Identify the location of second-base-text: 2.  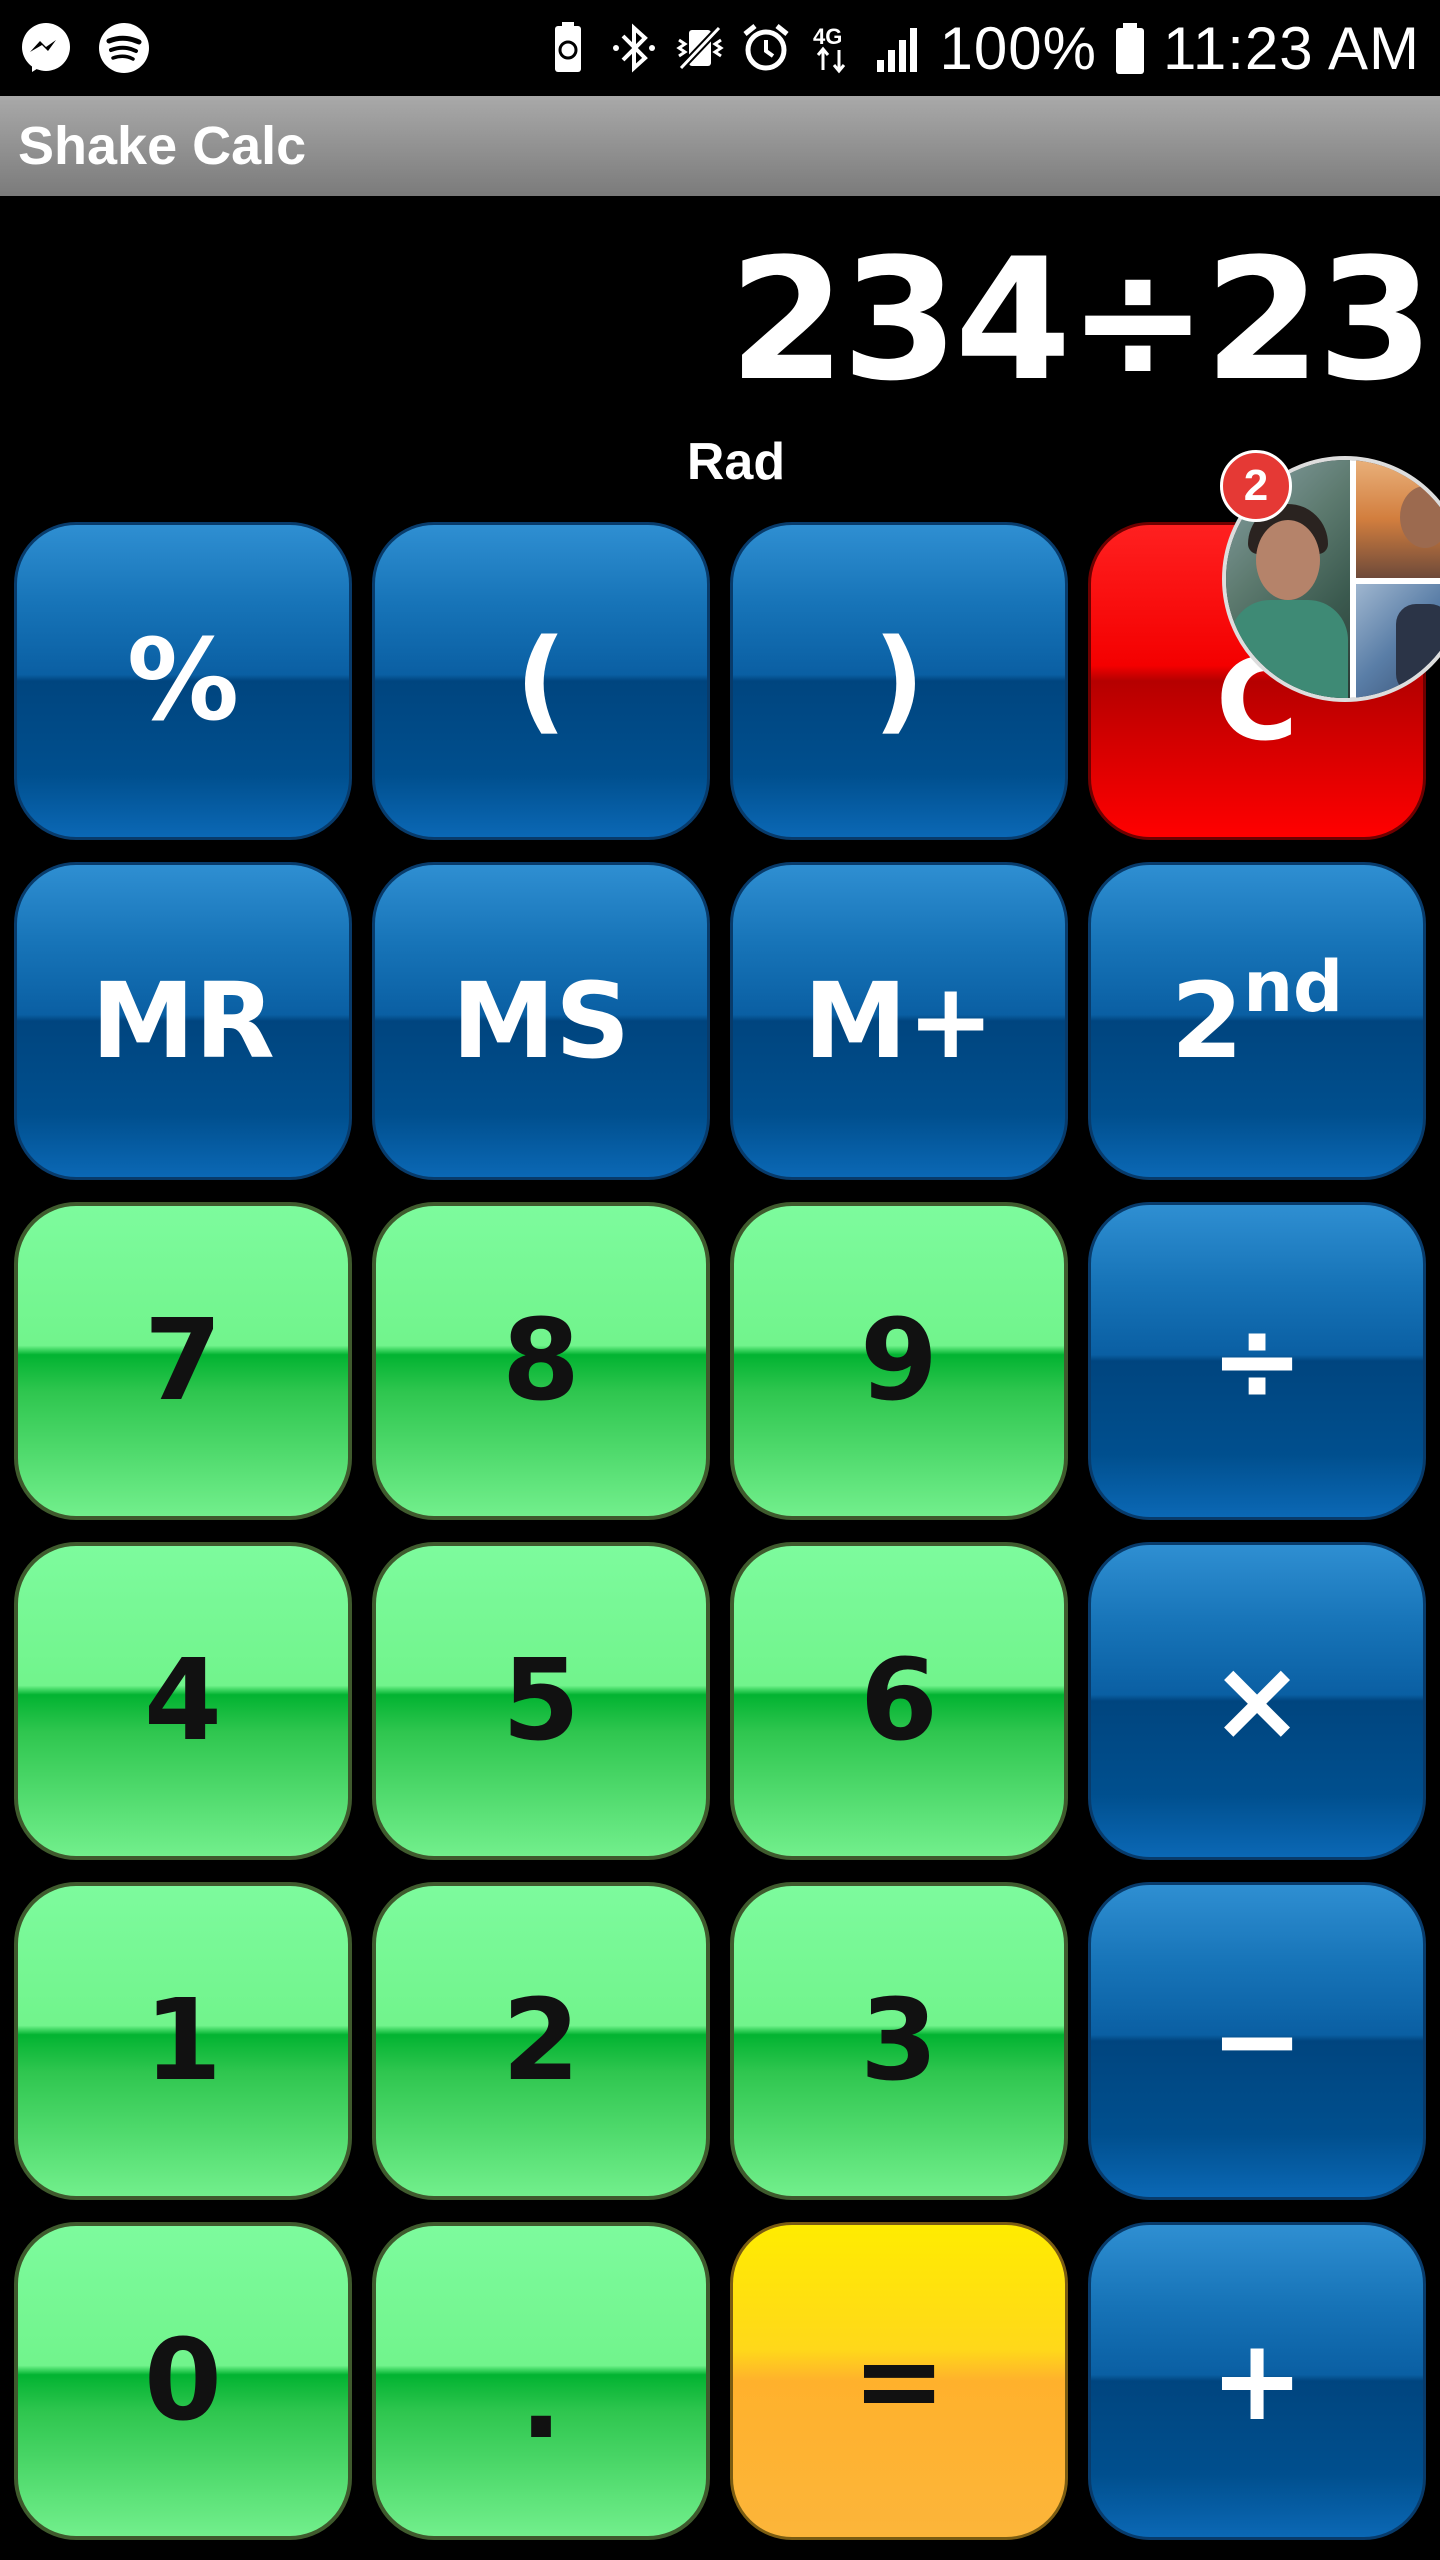
(1207, 1021).